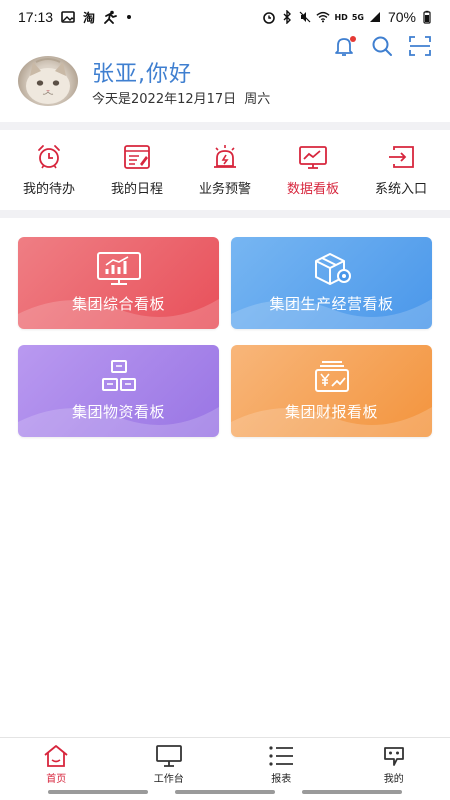  Describe the element at coordinates (118, 268) in the screenshot. I see `bar-chart-screen-icon` at that location.